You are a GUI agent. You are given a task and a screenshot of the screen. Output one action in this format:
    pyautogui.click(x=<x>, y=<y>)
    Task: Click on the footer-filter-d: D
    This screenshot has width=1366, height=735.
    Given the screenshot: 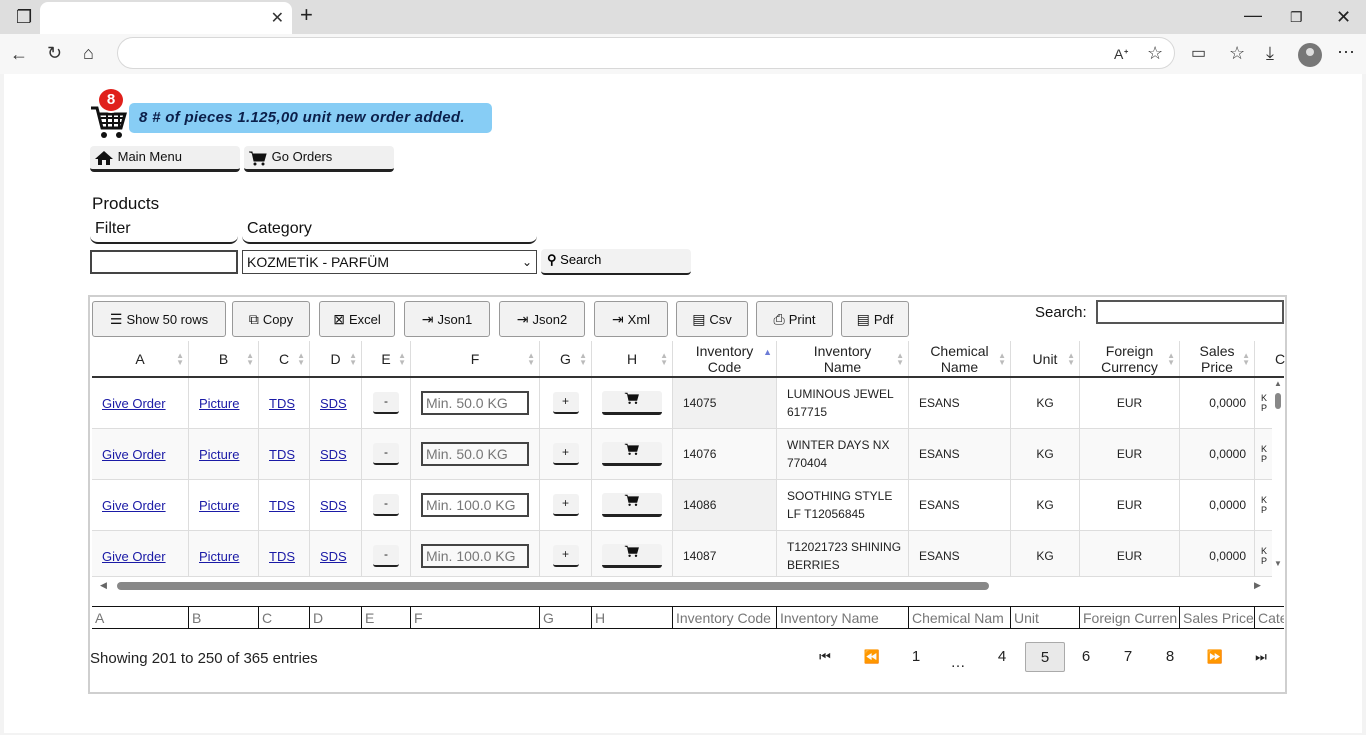 What is the action you would take?
    pyautogui.click(x=336, y=618)
    